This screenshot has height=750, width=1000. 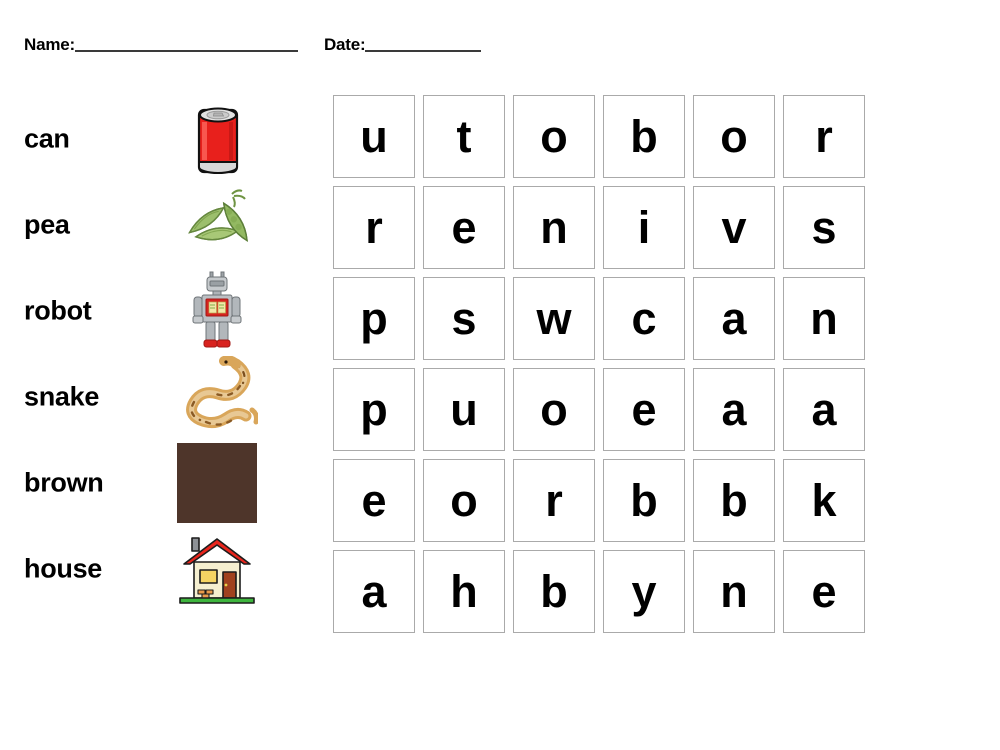 What do you see at coordinates (464, 591) in the screenshot?
I see `grid-cell: h` at bounding box center [464, 591].